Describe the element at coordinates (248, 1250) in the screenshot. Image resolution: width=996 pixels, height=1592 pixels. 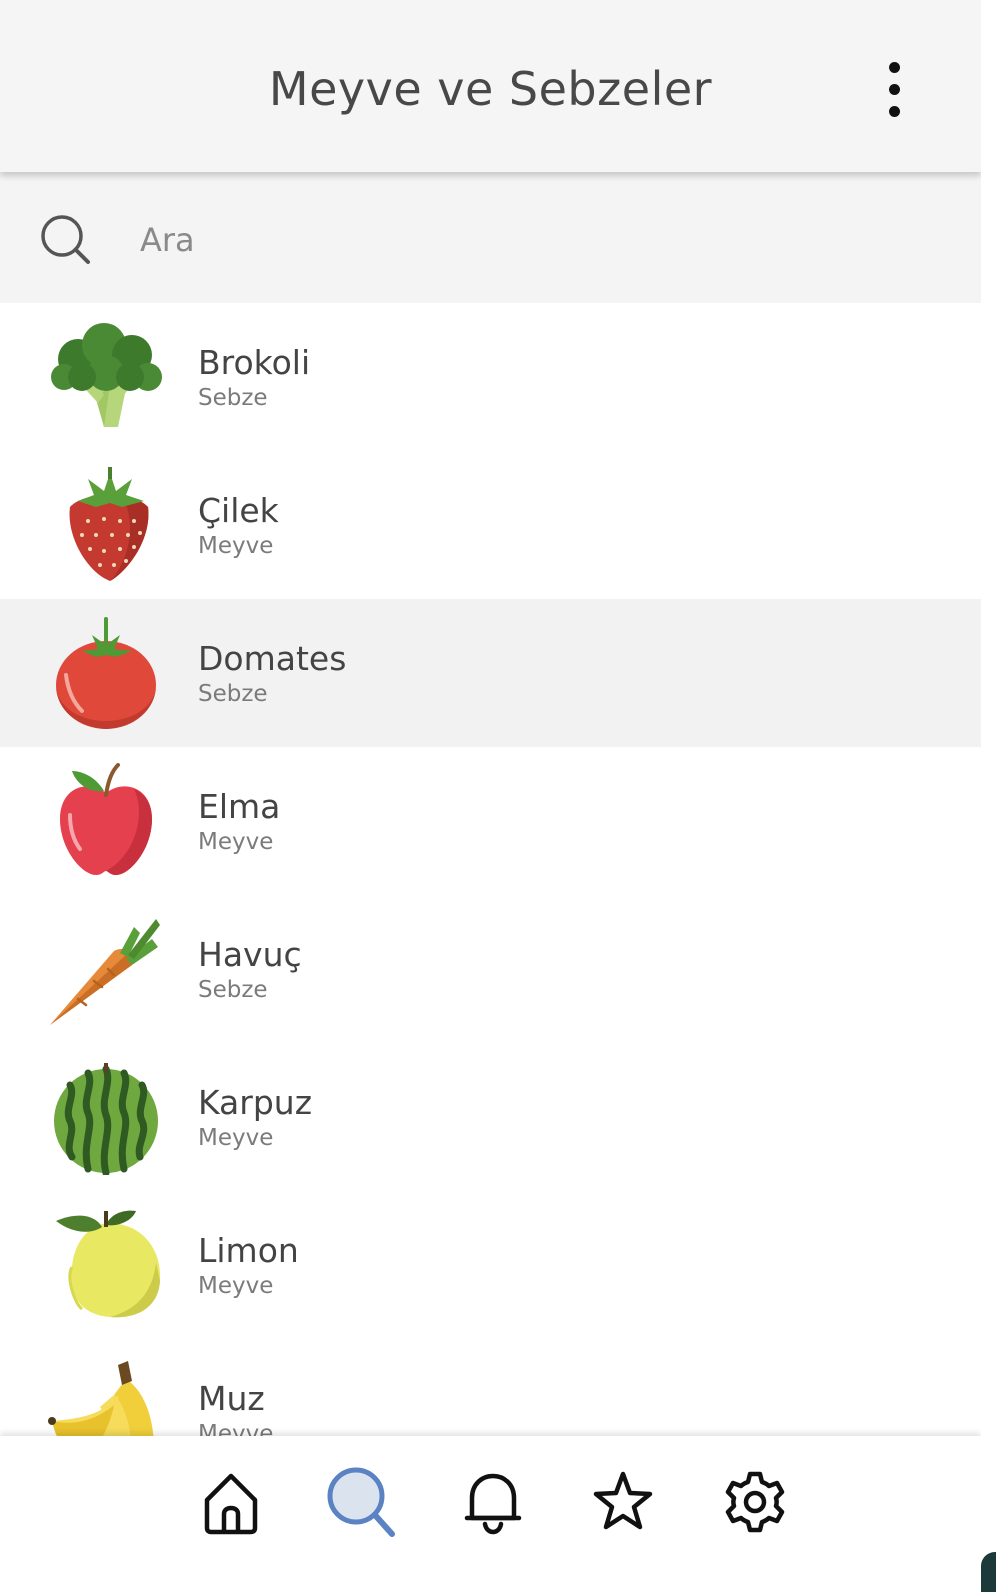
I see `item-name: Limon` at that location.